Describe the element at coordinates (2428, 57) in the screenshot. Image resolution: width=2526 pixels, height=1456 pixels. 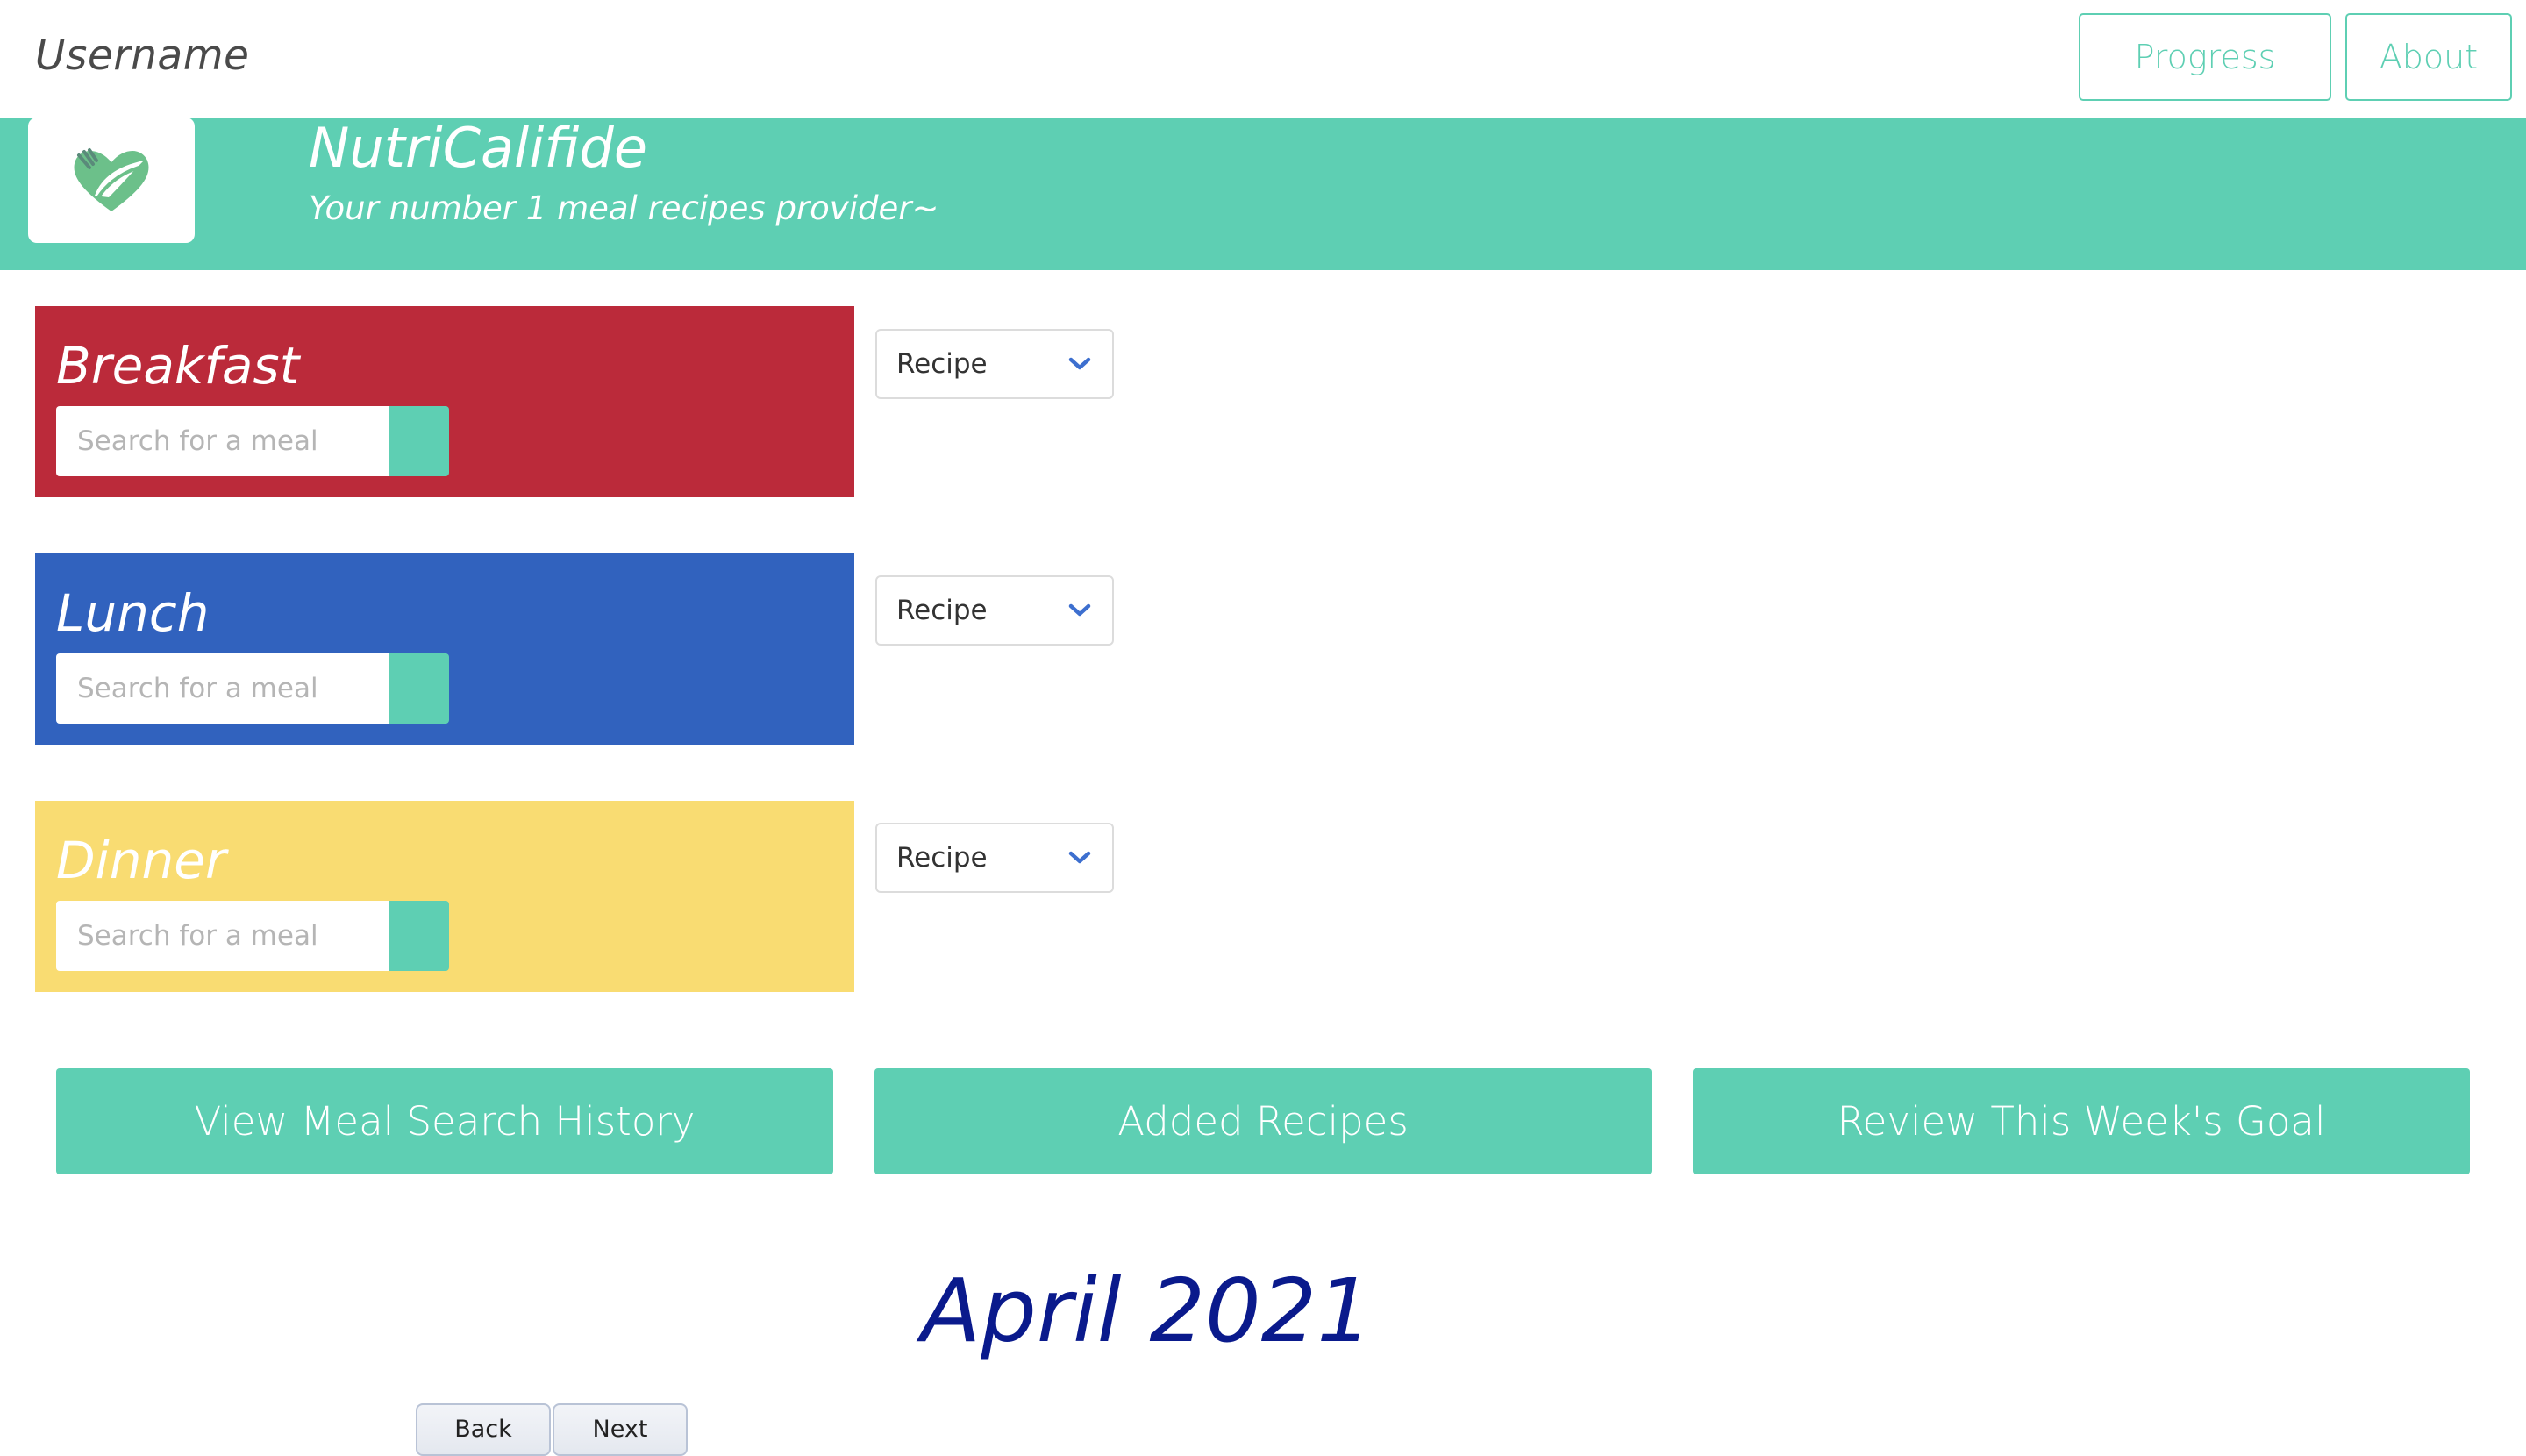
I see `about-button: About` at that location.